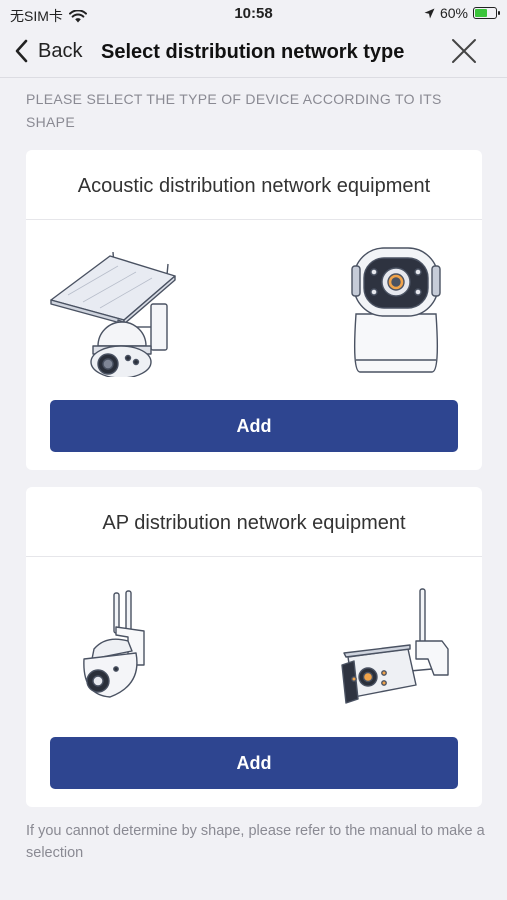 This screenshot has width=507, height=900. Describe the element at coordinates (253, 15) in the screenshot. I see `status-bar: 无SIM卡 10:58 60%` at that location.